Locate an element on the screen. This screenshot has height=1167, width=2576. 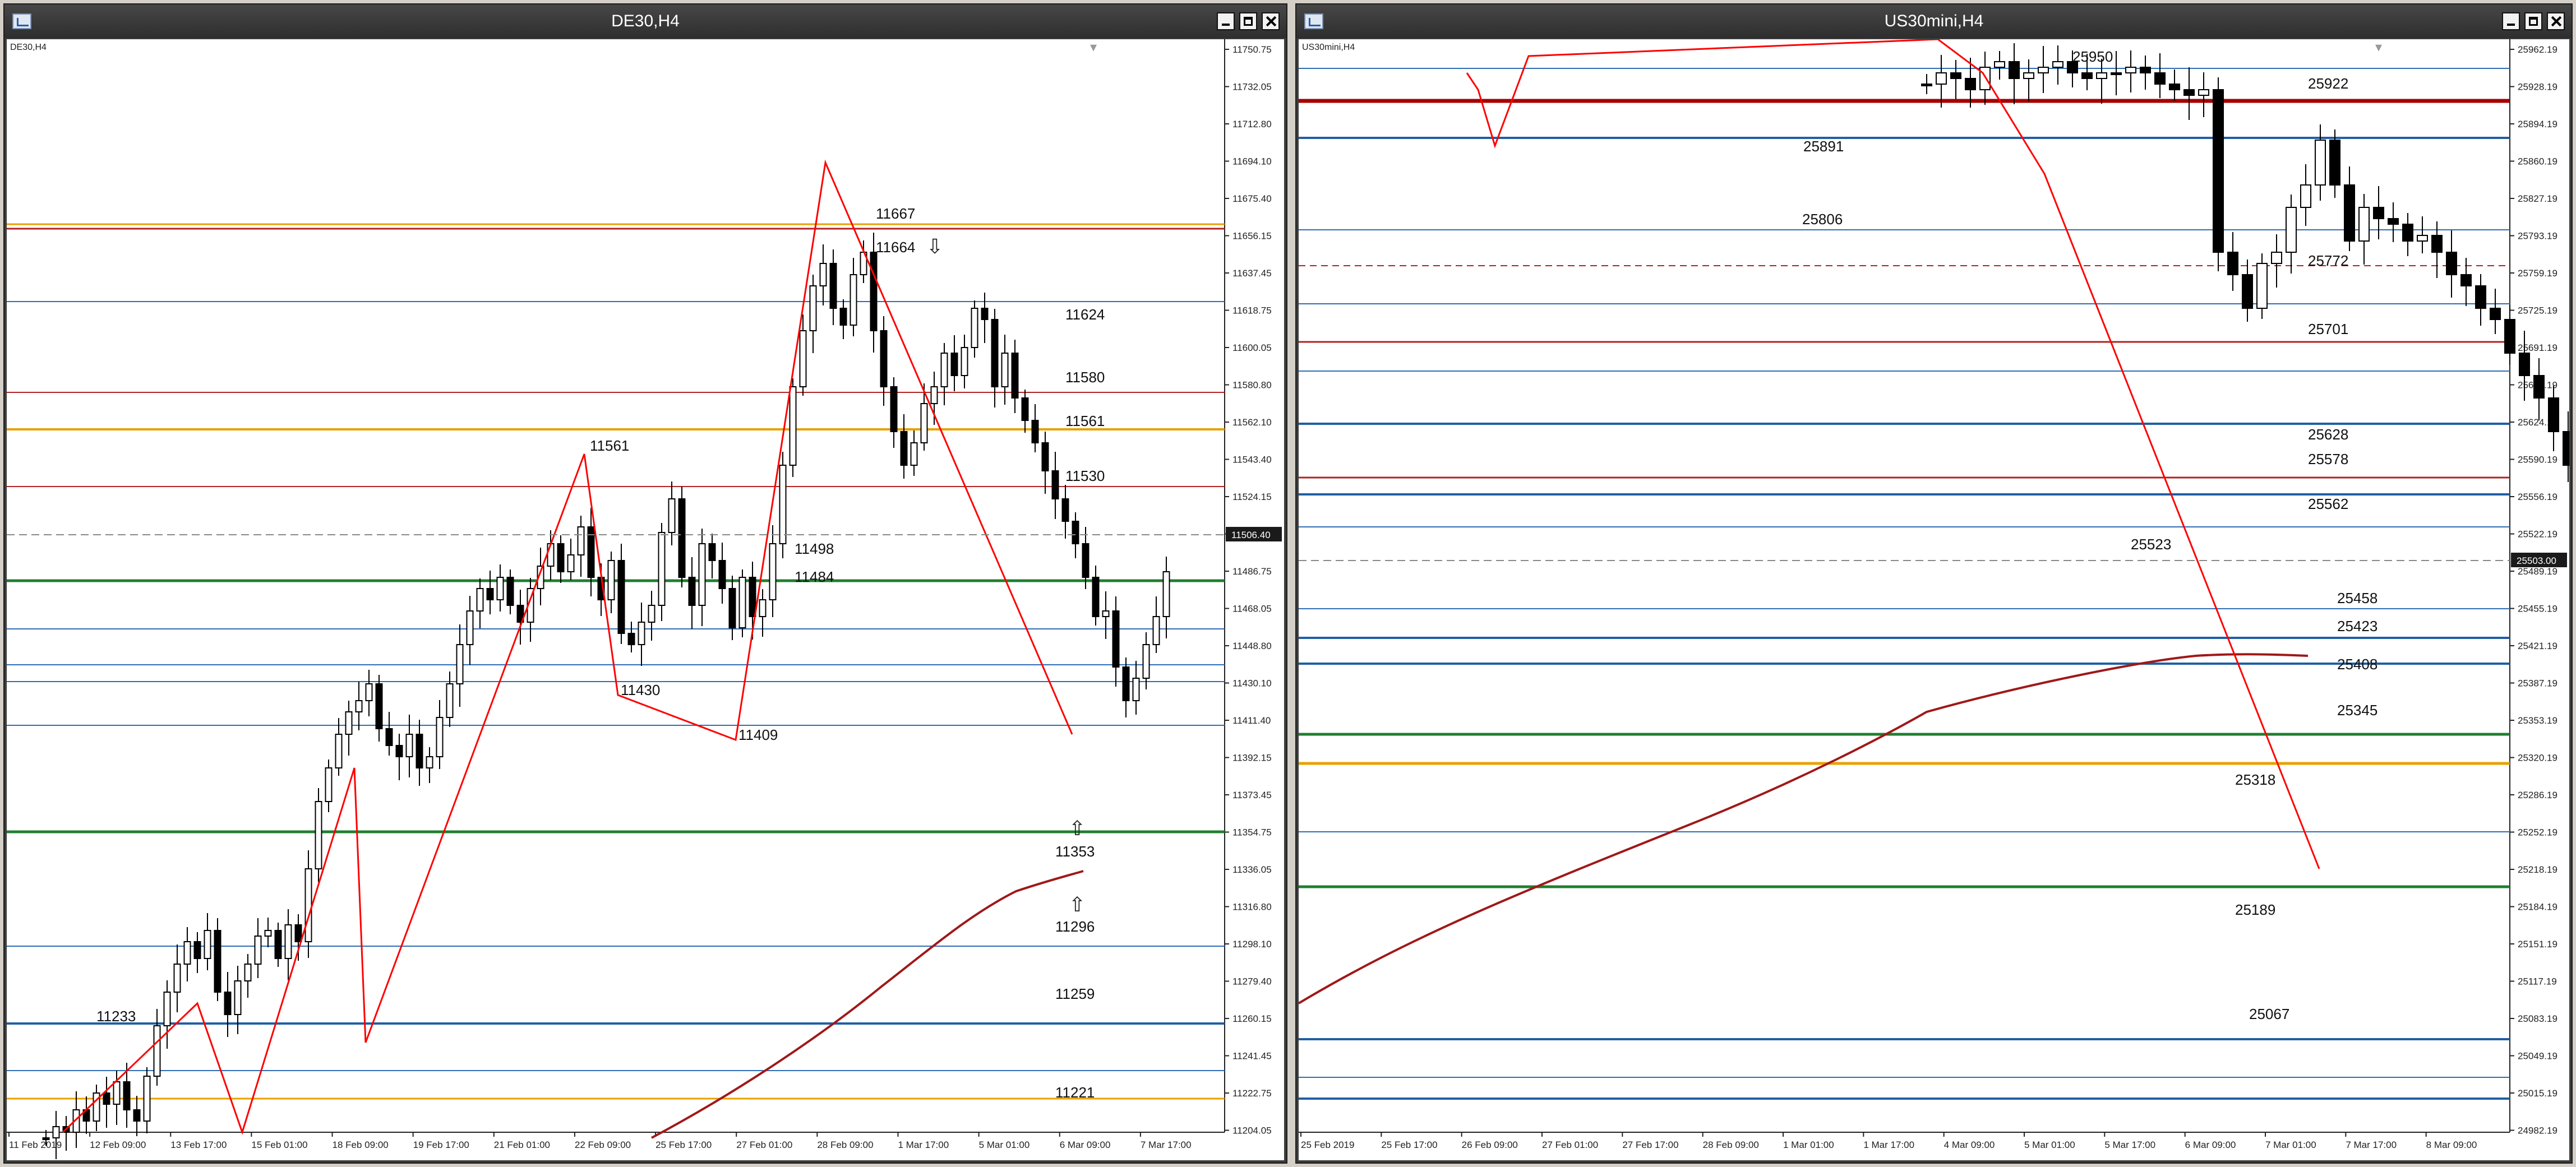
level-label: 11430 is located at coordinates (640, 690).